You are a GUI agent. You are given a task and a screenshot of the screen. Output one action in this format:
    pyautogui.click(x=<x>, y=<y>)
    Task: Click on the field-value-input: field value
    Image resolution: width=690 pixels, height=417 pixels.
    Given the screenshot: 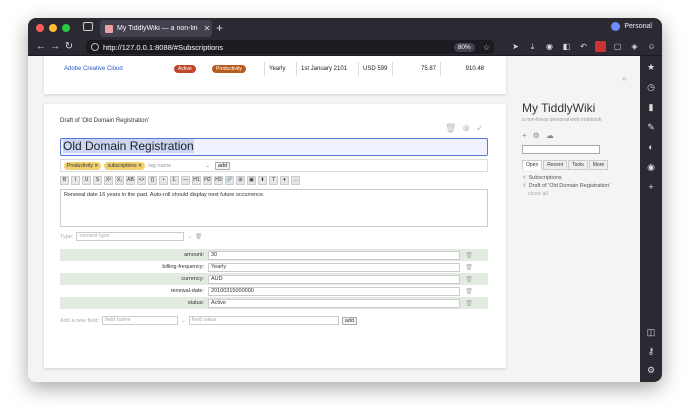 What is the action you would take?
    pyautogui.click(x=263, y=320)
    